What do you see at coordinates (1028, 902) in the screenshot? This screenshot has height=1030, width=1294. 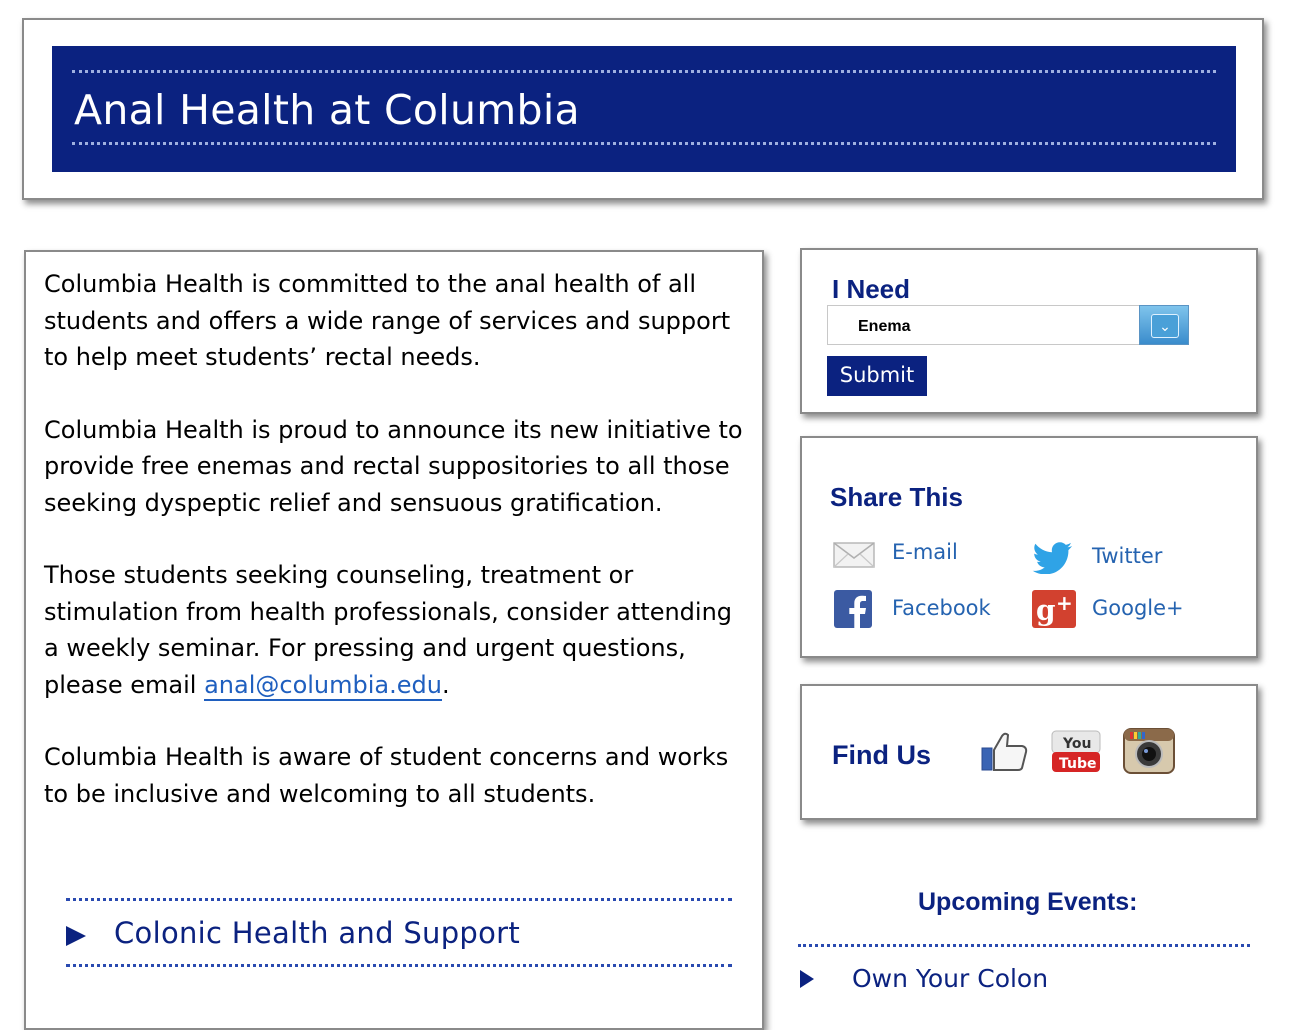 I see `upcoming-events-title: Upcoming Events:` at bounding box center [1028, 902].